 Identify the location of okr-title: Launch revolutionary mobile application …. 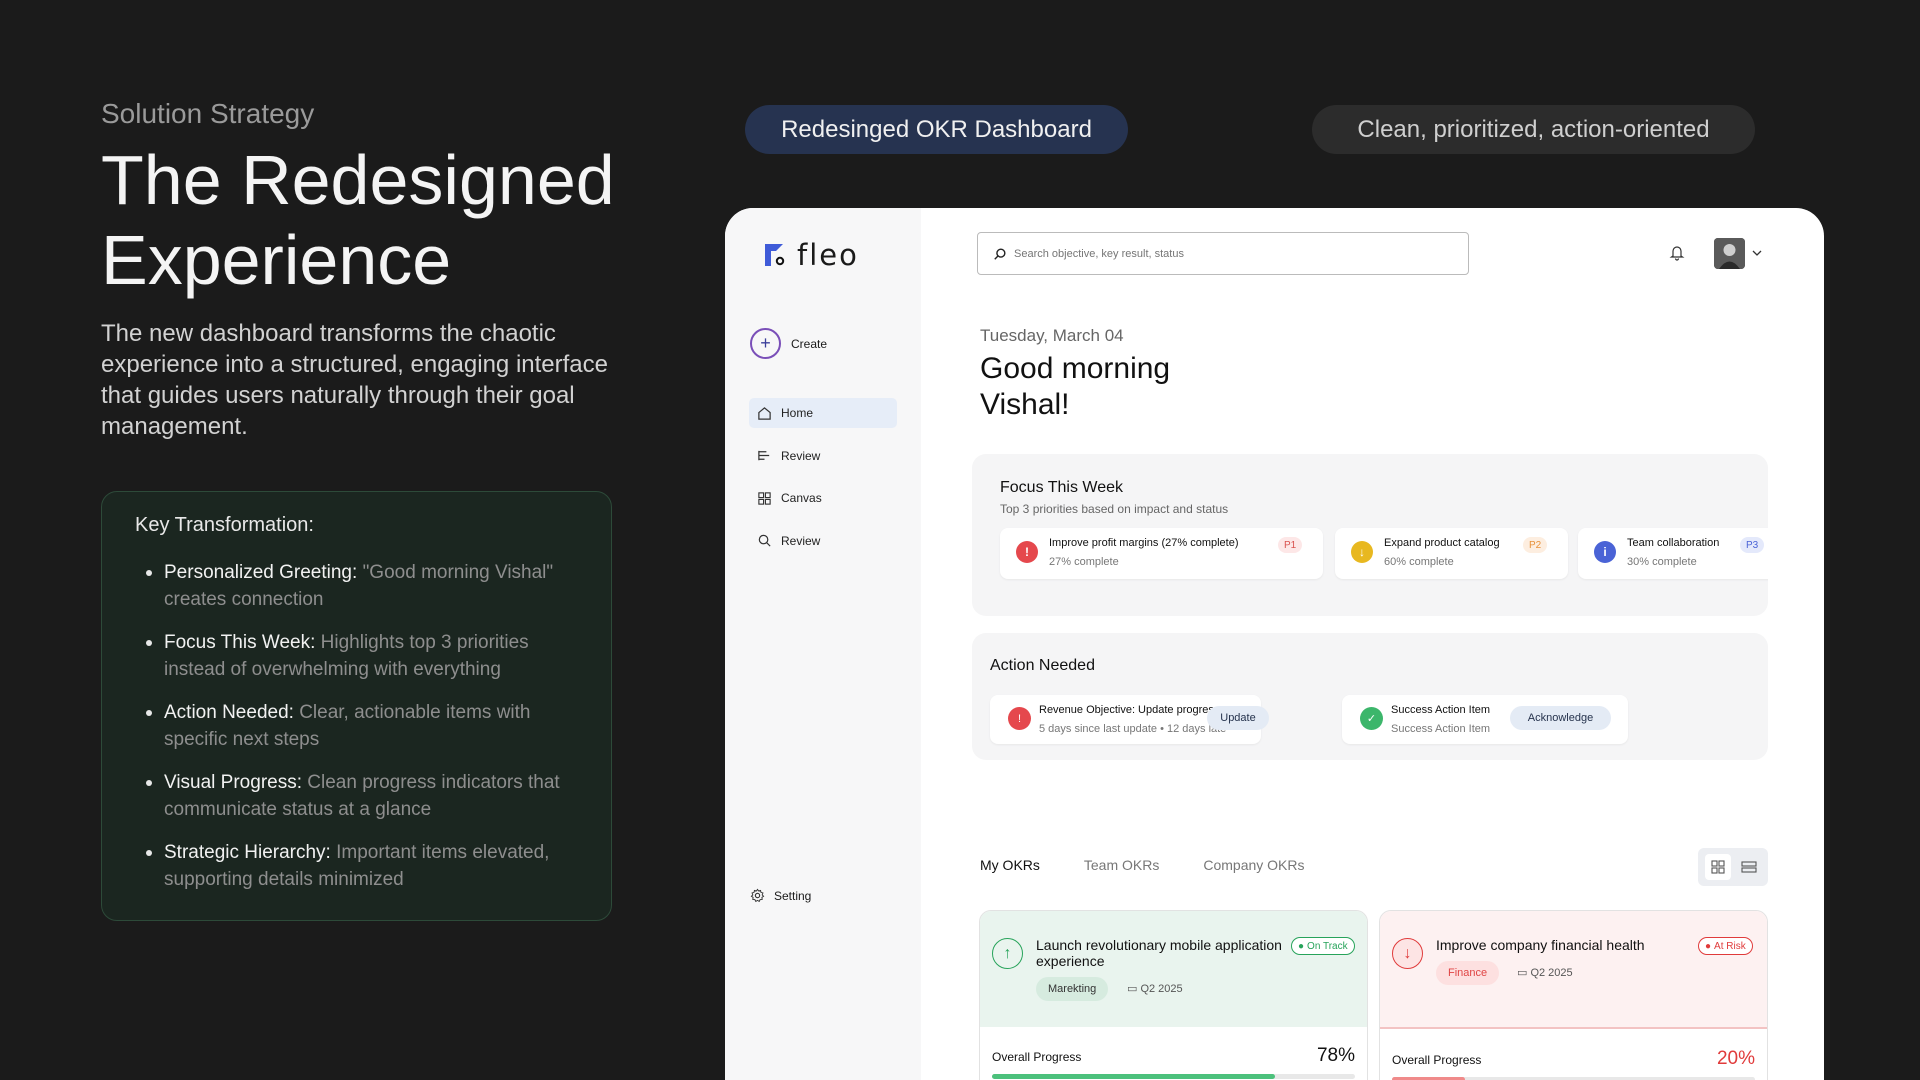
(1159, 953).